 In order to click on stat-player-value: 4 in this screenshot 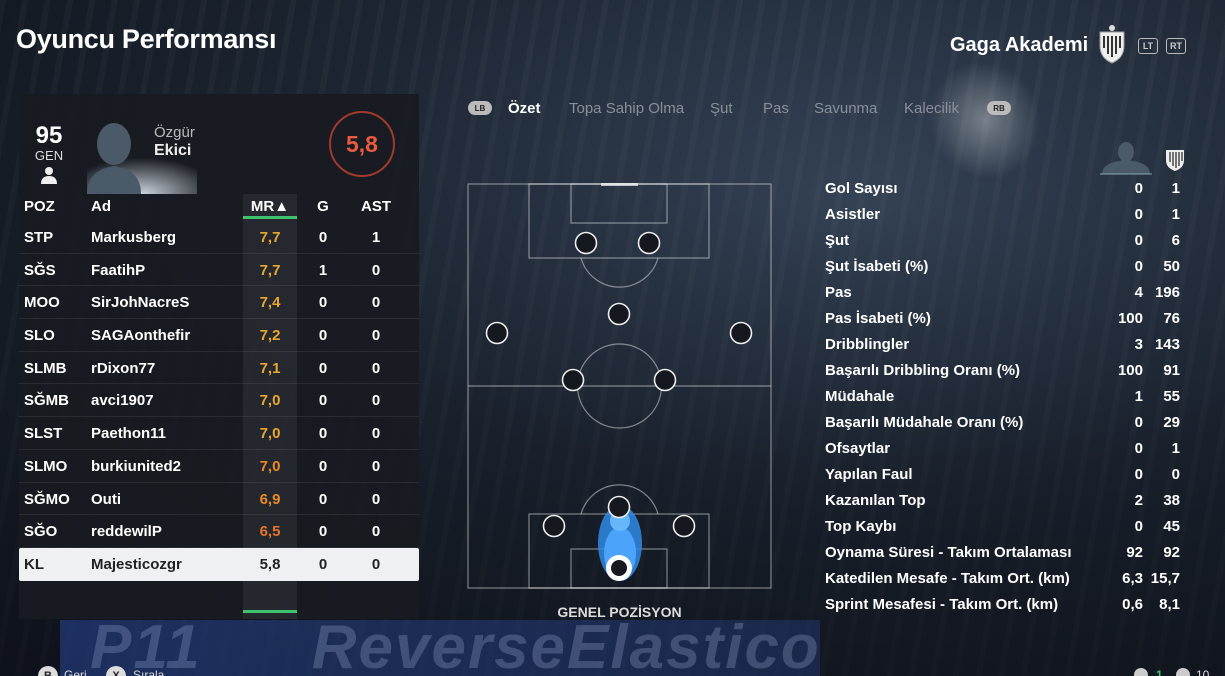, I will do `click(1138, 292)`.